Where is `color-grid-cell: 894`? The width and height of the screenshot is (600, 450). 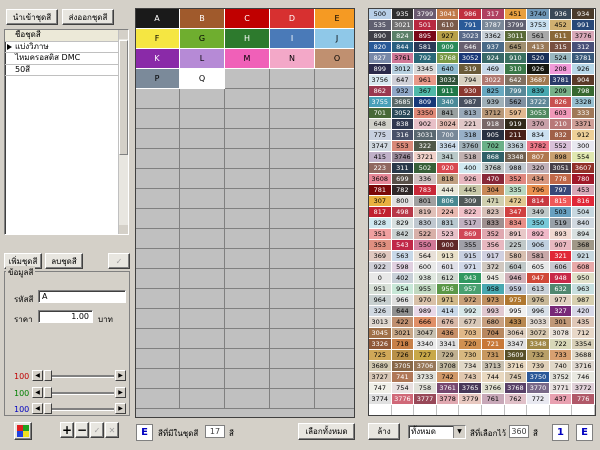
color-grid-cell: 894 is located at coordinates (583, 234).